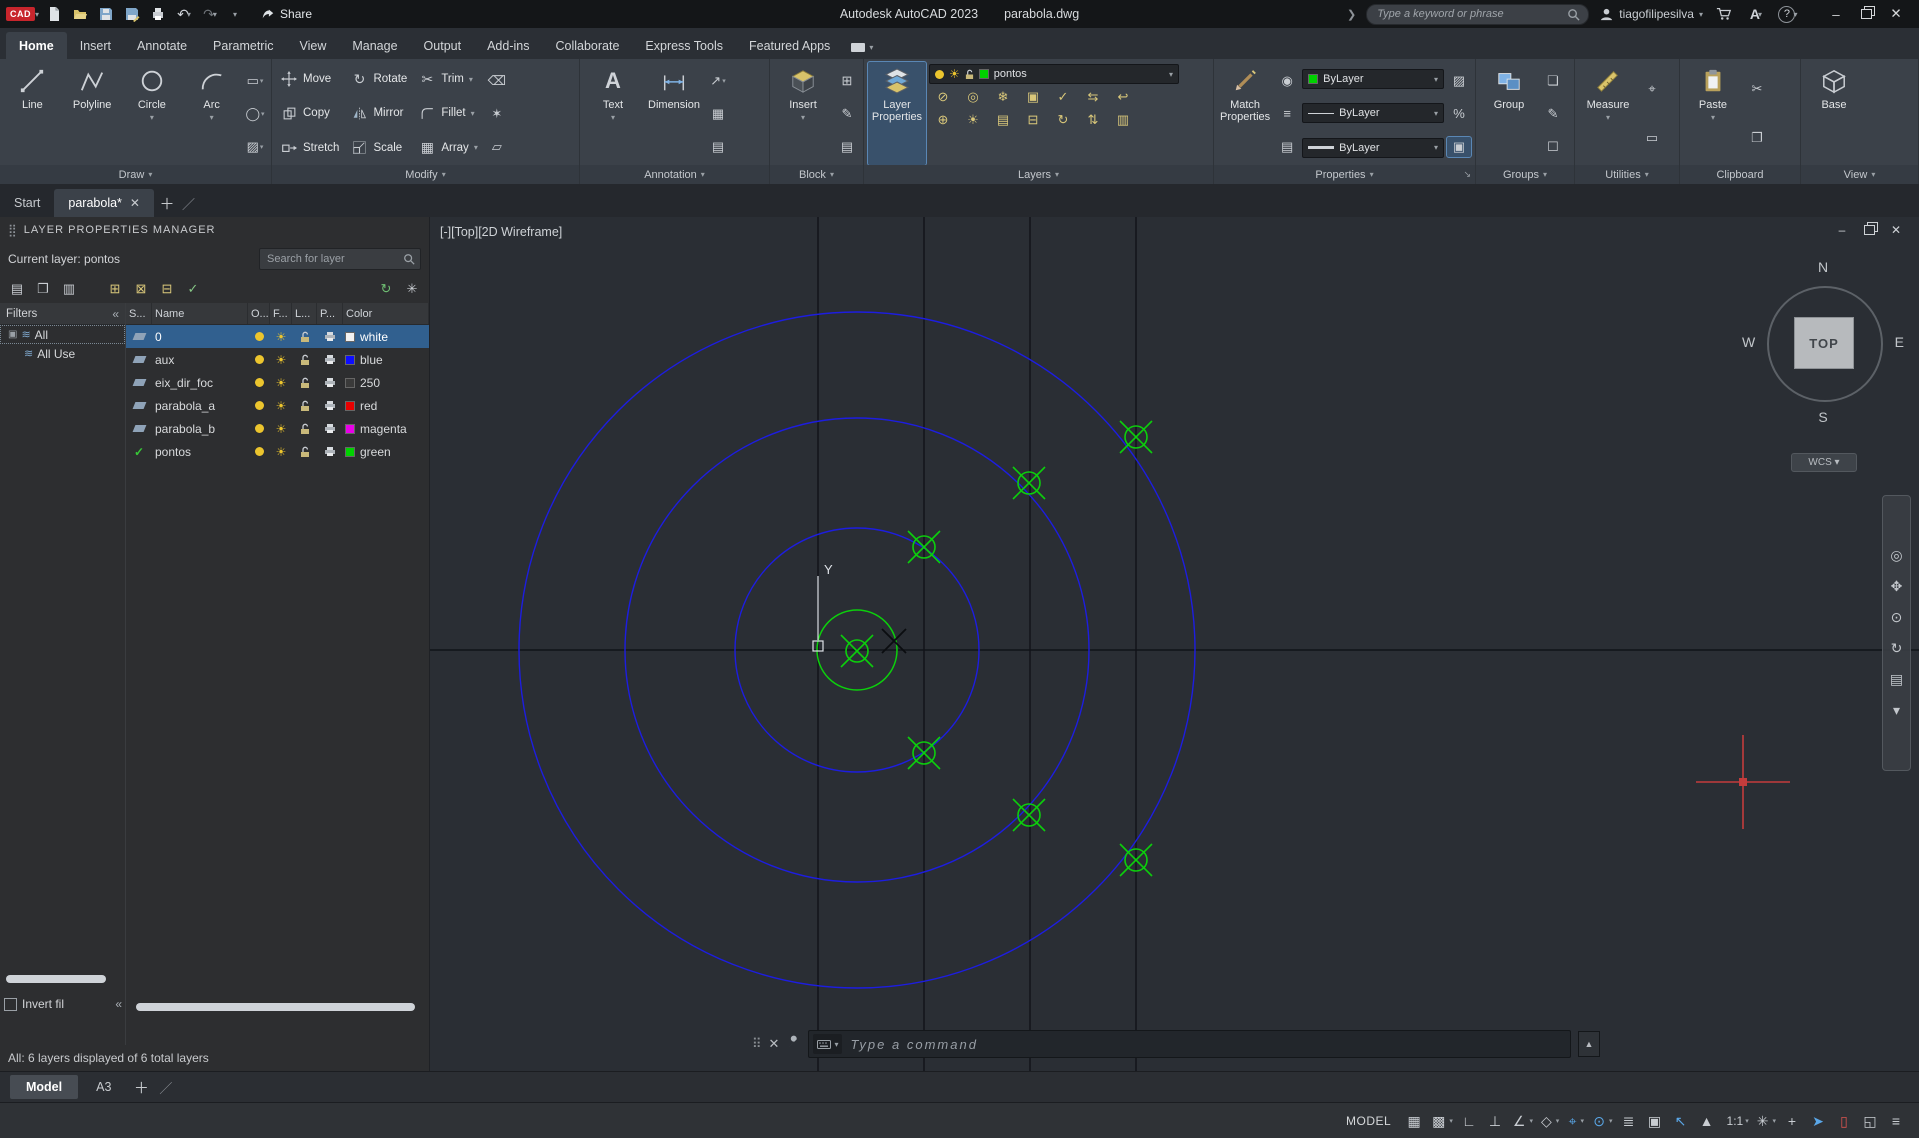  Describe the element at coordinates (165, 1087) in the screenshot. I see `layout-overflow-icon: ／` at that location.